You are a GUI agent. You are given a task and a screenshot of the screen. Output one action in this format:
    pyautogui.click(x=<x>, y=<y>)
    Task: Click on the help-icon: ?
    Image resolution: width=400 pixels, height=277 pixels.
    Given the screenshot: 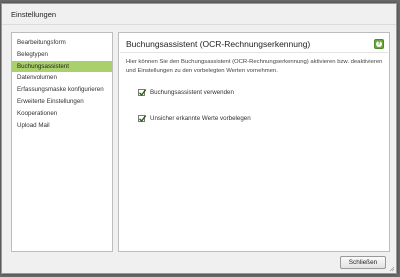 What is the action you would take?
    pyautogui.click(x=379, y=44)
    